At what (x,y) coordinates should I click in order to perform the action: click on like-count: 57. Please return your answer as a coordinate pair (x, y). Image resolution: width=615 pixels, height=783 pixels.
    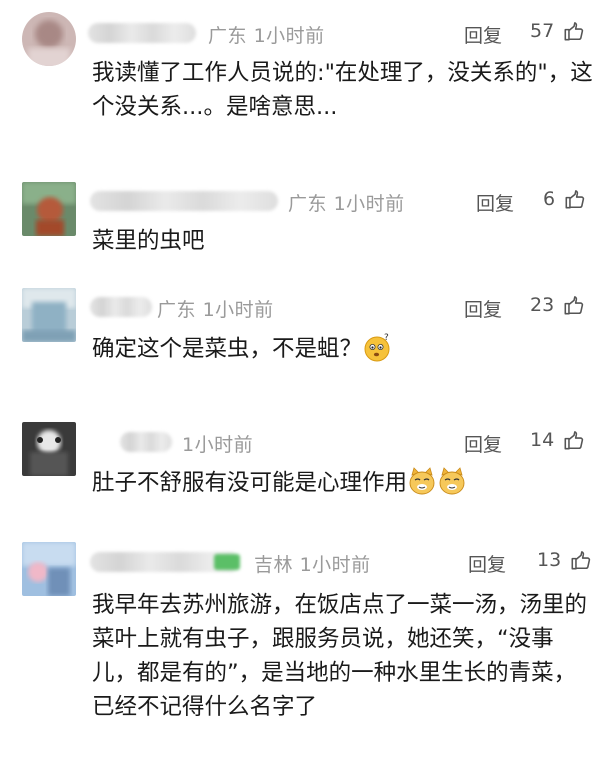
    Looking at the image, I should click on (542, 31).